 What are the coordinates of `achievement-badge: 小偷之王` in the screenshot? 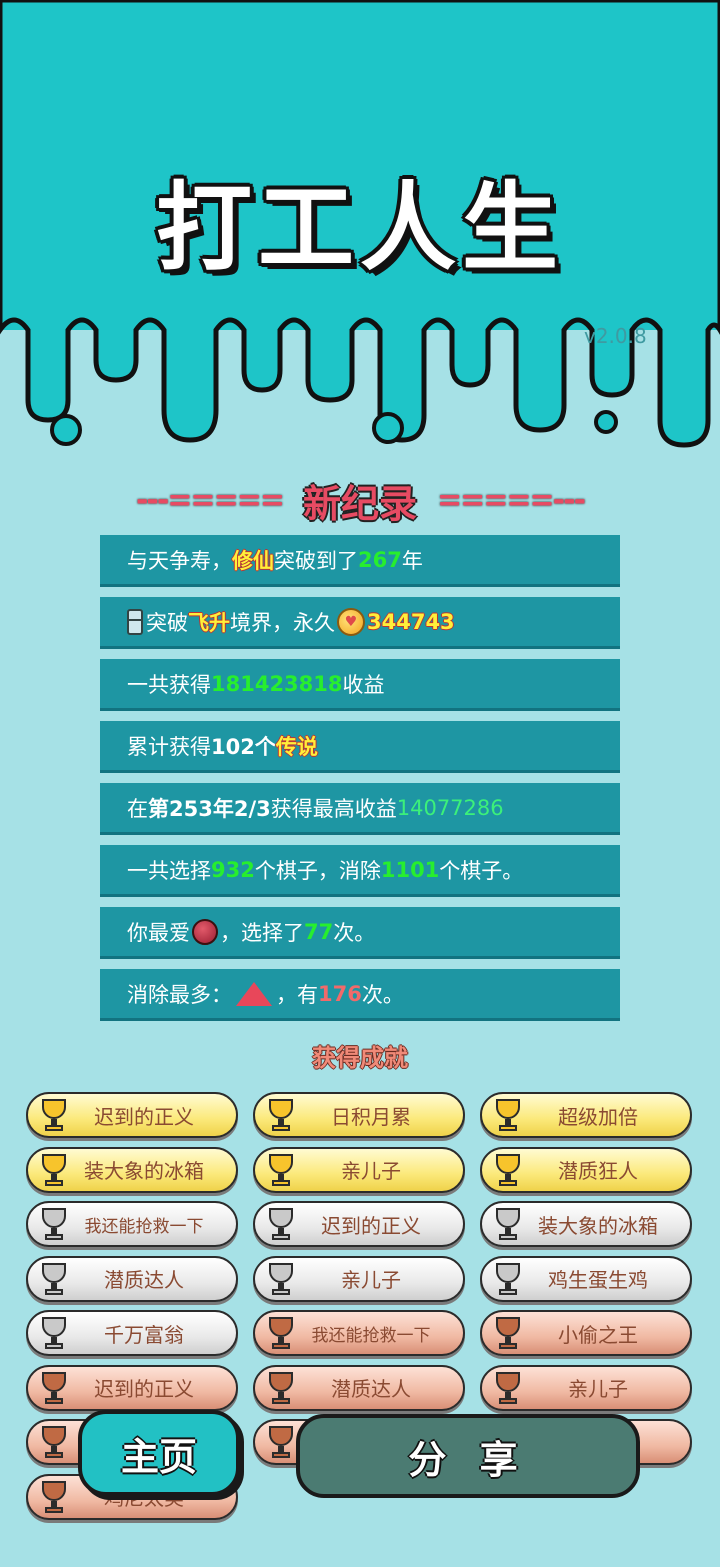 It's located at (586, 1333).